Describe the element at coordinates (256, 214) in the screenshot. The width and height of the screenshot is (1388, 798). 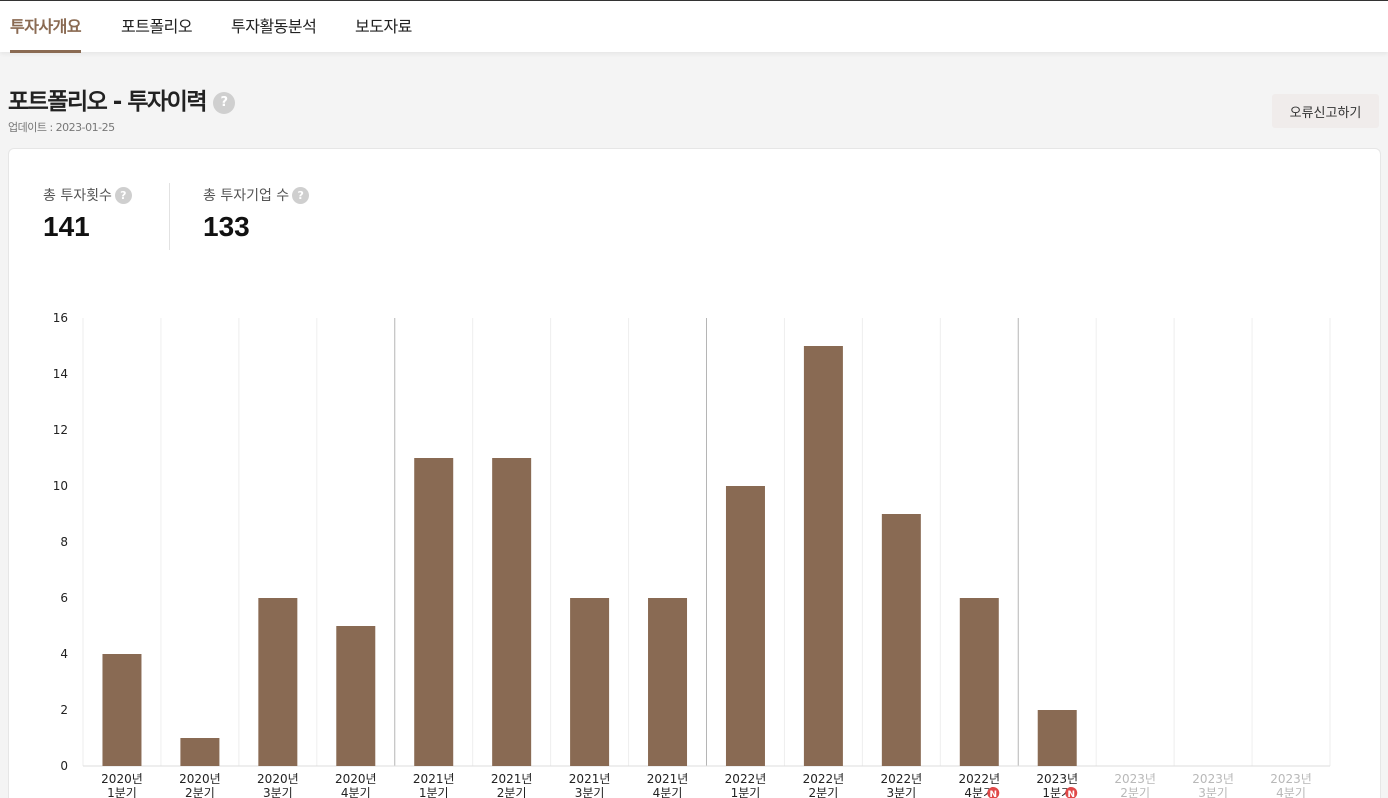
I see `stat-total-companies: 총 투자기업 수 ? 133` at that location.